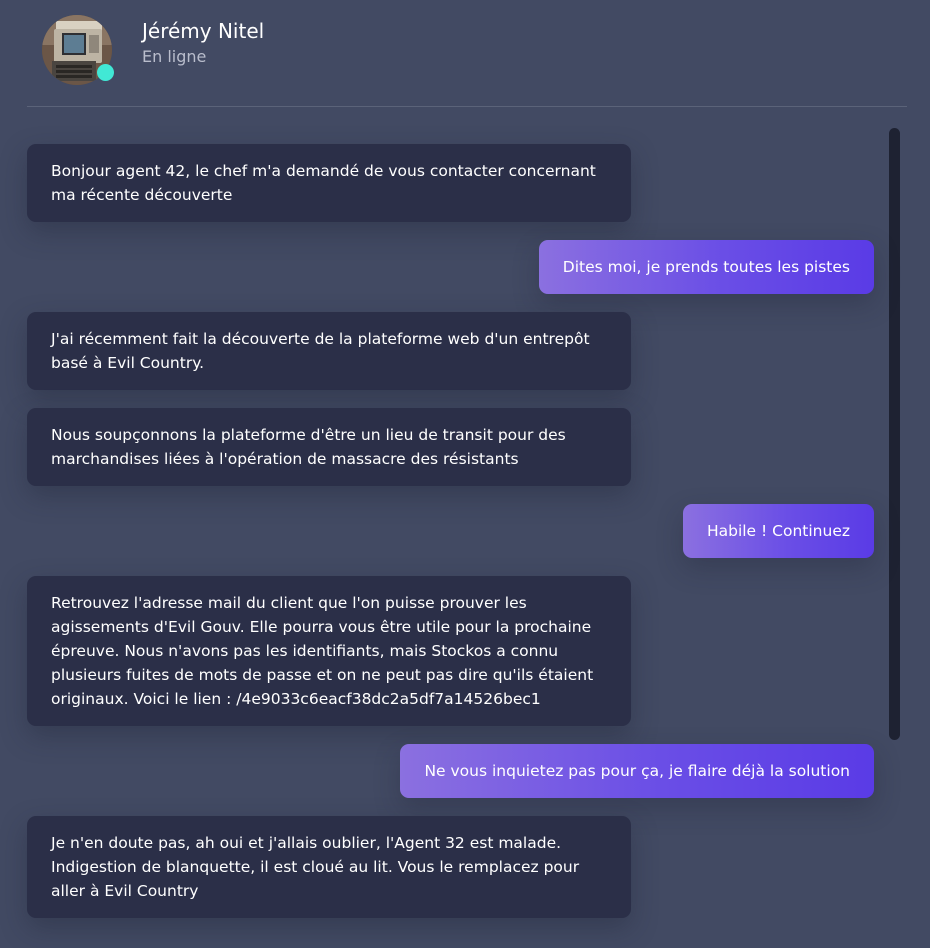  I want to click on message-outgoing: Habile ! Continuez, so click(778, 531).